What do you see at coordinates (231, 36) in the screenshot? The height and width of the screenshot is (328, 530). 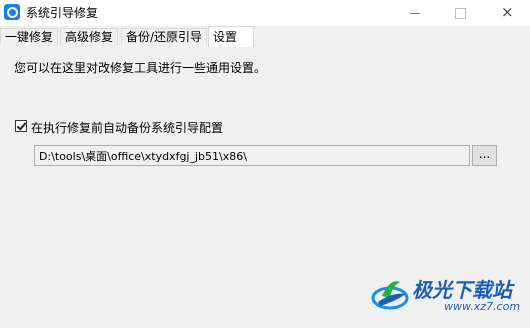 I see `tab-settings: 设置` at bounding box center [231, 36].